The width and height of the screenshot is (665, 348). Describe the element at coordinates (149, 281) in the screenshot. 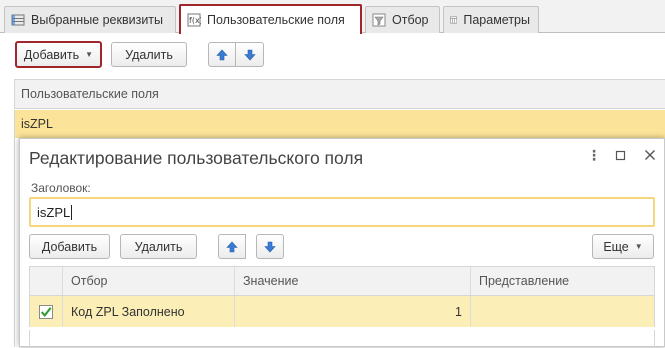

I see `column-header-filter: Отбор` at that location.